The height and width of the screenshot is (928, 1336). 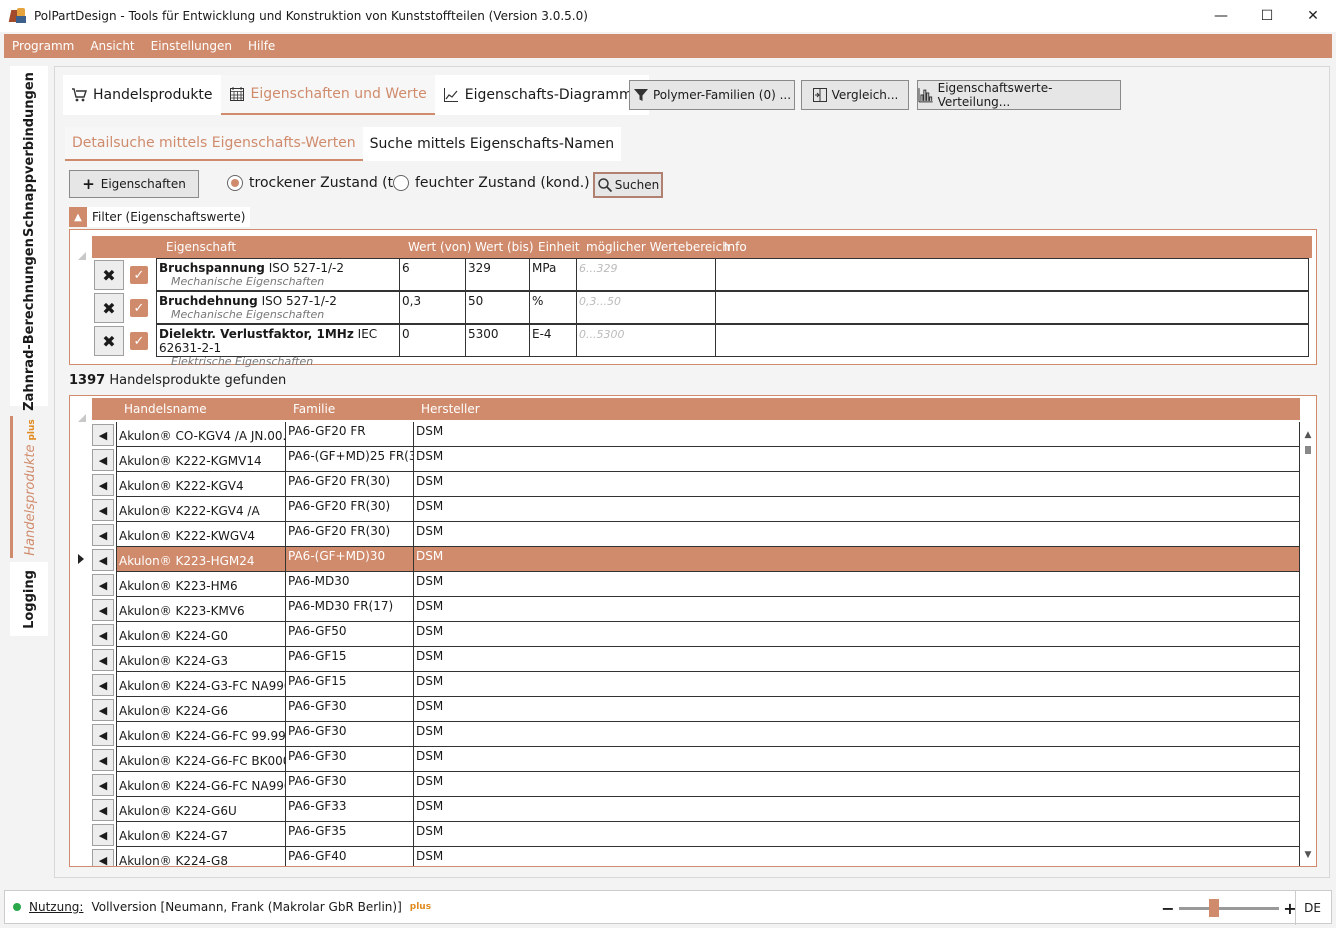 I want to click on value-from-cell: 6, so click(x=432, y=274).